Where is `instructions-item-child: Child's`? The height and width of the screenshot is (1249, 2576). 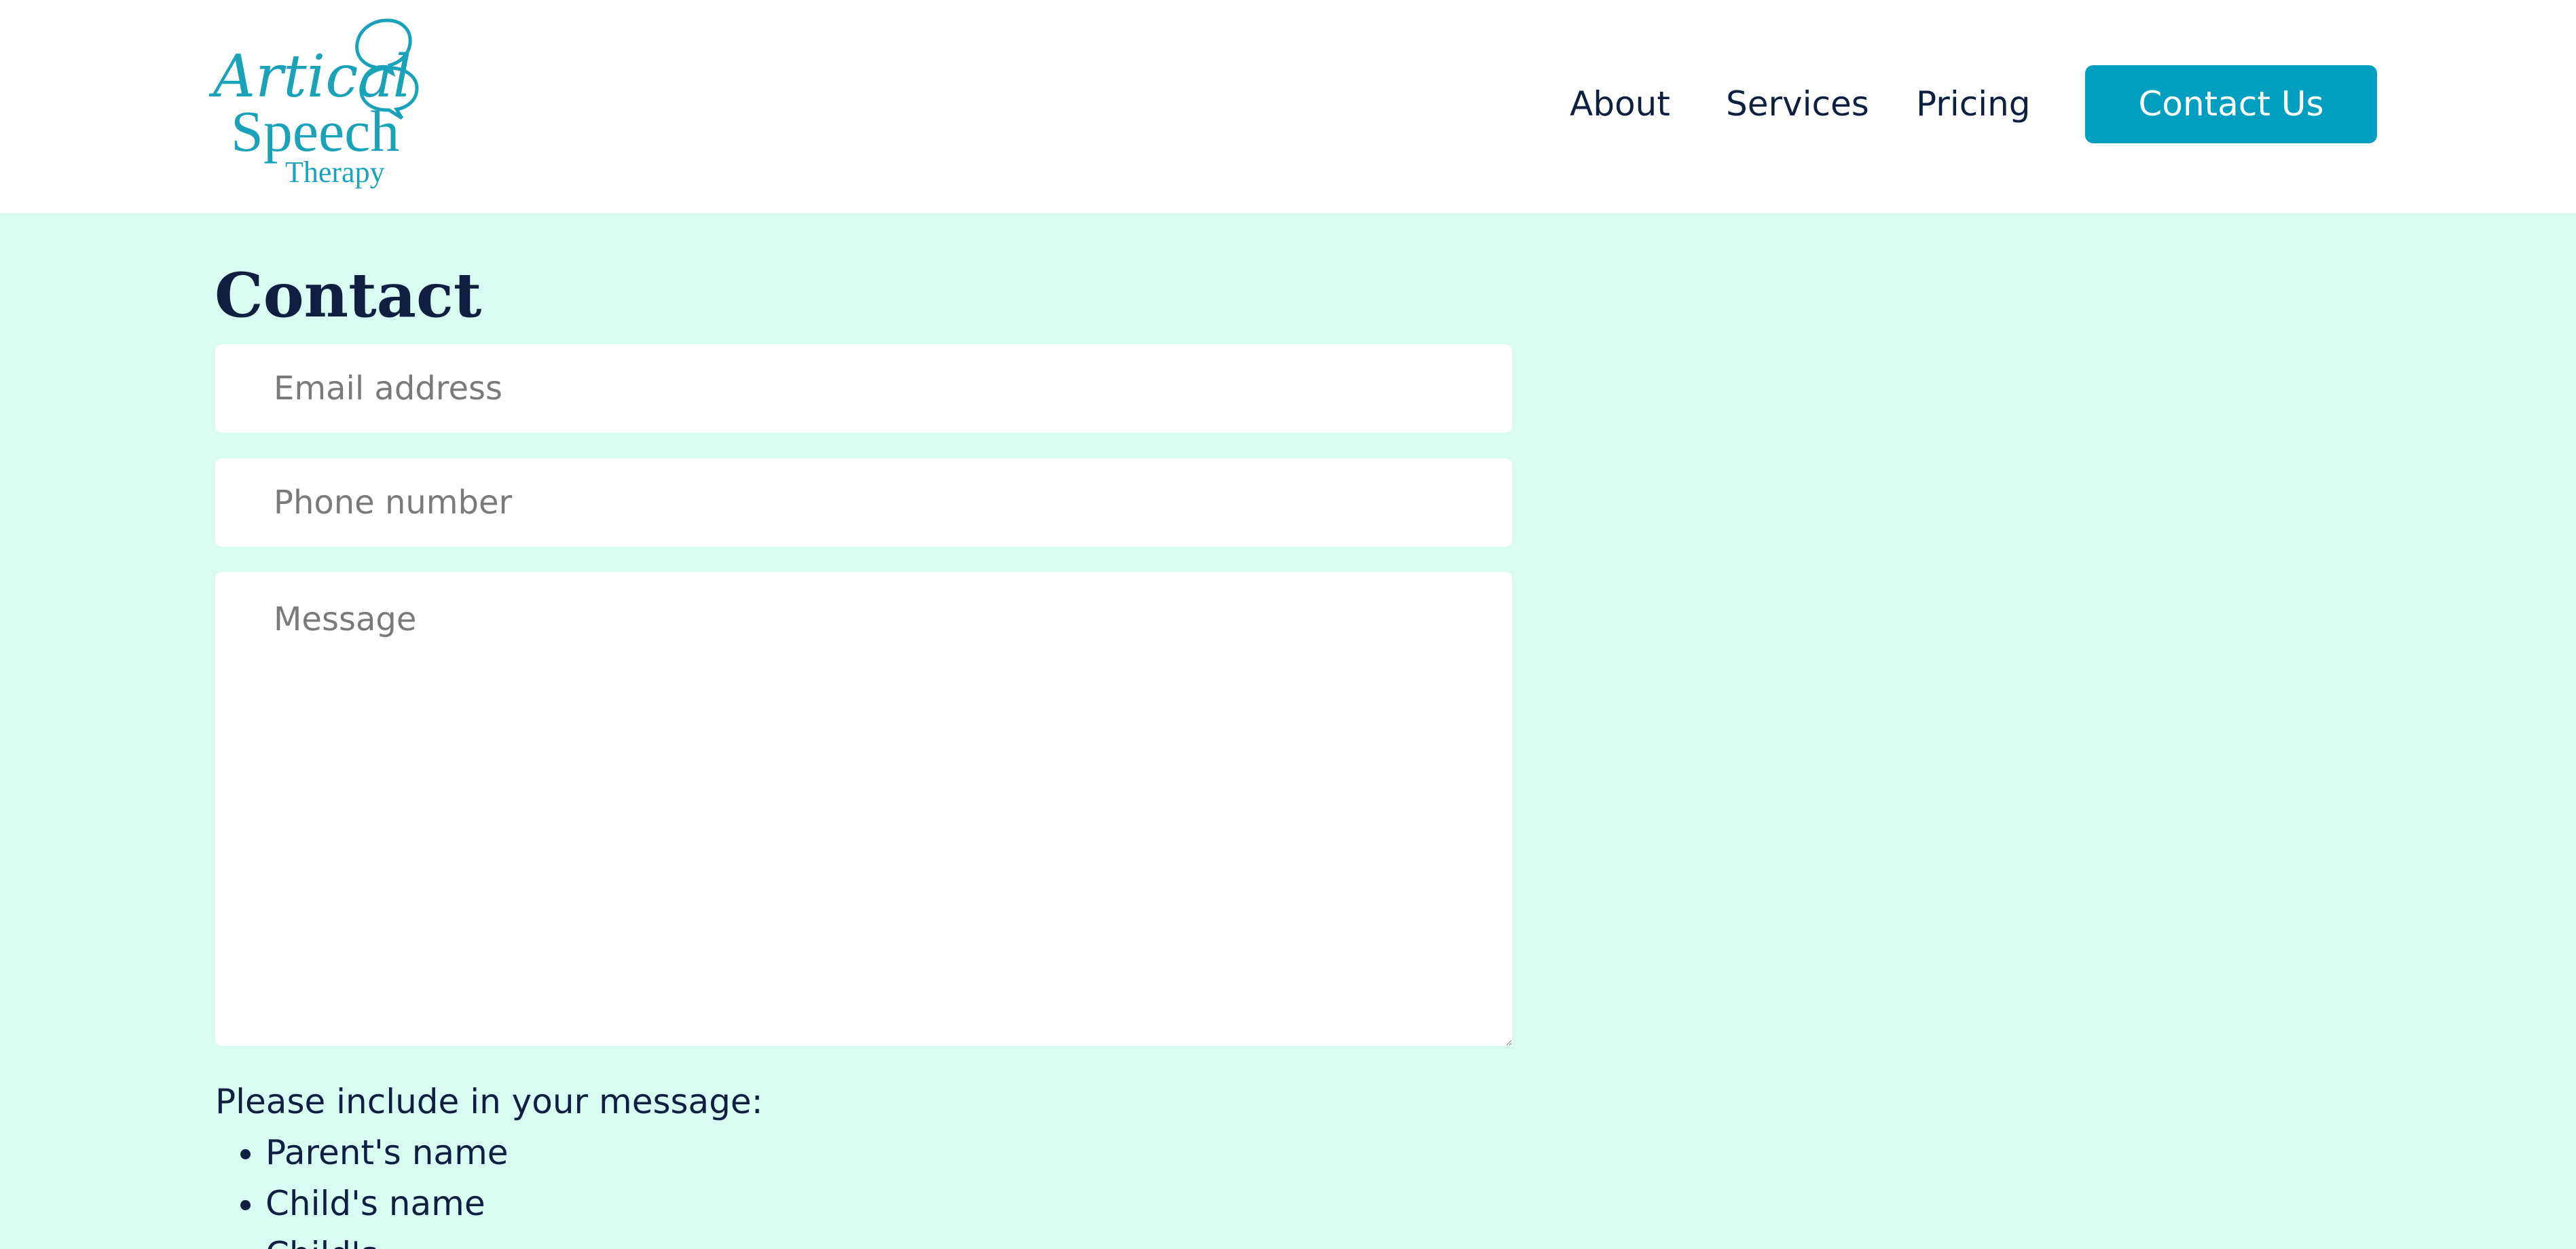
instructions-item-child: Child's is located at coordinates (514, 1239).